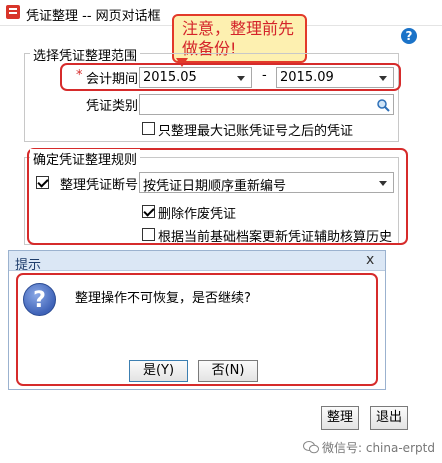 This screenshot has width=442, height=463. I want to click on required-mark: *, so click(79, 75).